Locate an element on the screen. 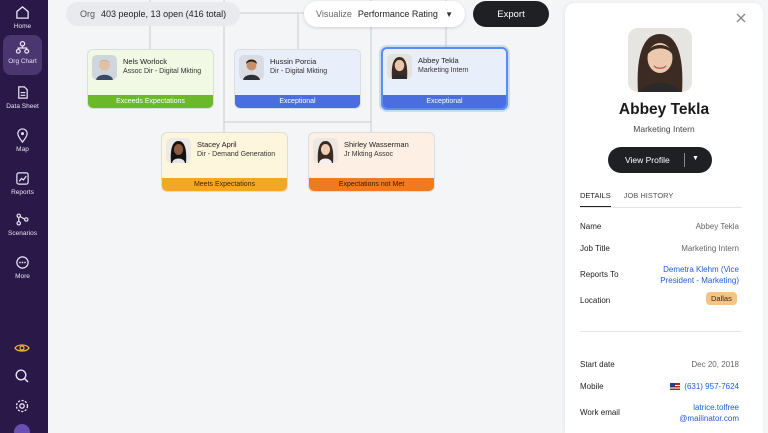  nav-item-data-sheet: Data Sheet is located at coordinates (22, 100).